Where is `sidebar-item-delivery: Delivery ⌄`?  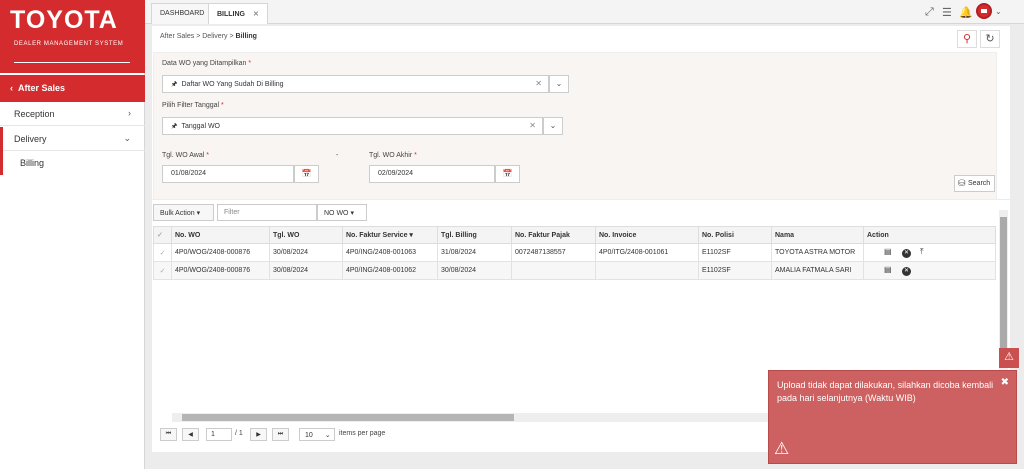 sidebar-item-delivery: Delivery ⌄ is located at coordinates (72, 139).